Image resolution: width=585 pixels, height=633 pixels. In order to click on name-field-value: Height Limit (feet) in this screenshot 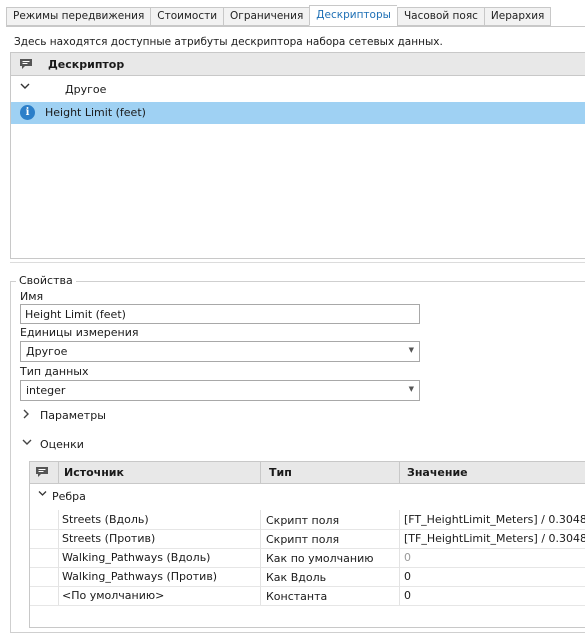, I will do `click(75, 314)`.